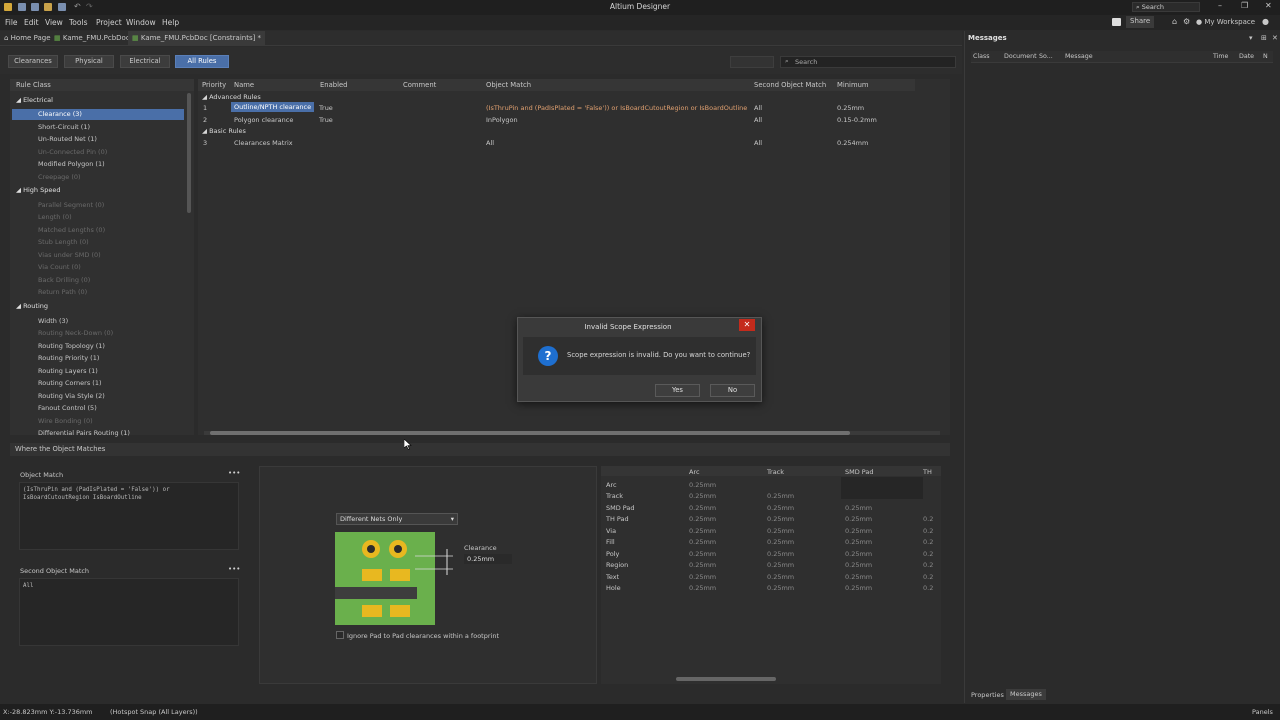 The height and width of the screenshot is (720, 1280). What do you see at coordinates (1079, 56) in the screenshot?
I see `msg-col-message: Message` at bounding box center [1079, 56].